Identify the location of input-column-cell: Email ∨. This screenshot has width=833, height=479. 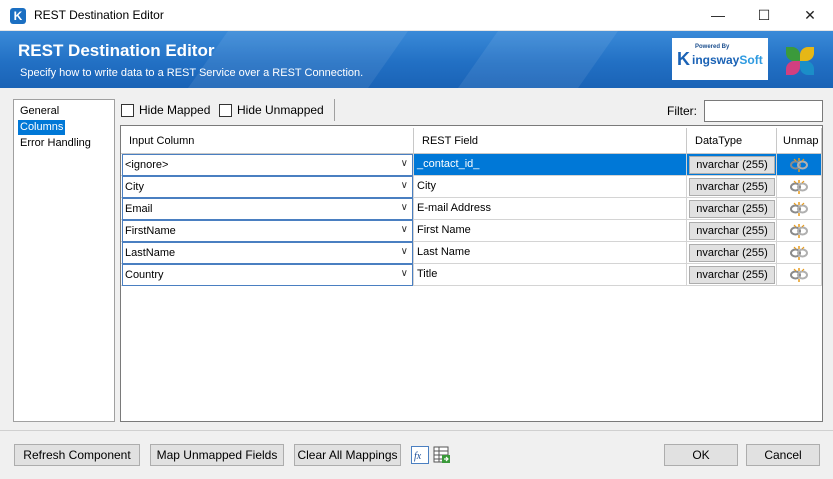
(267, 209).